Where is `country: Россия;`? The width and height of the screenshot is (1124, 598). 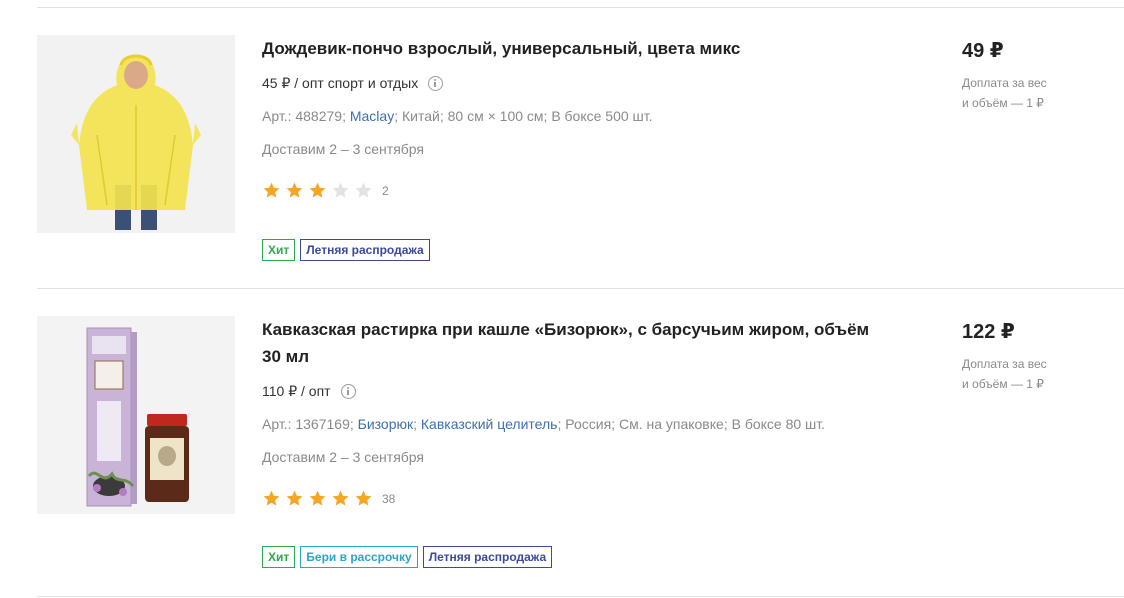 country: Россия; is located at coordinates (590, 424).